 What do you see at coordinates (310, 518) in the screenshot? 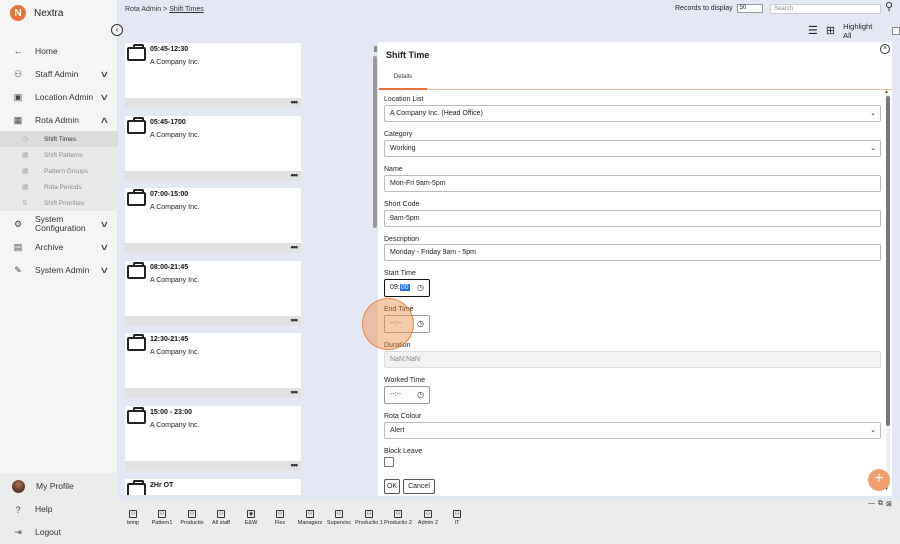
I see `view-tab-managers: ⚇ Managers` at bounding box center [310, 518].